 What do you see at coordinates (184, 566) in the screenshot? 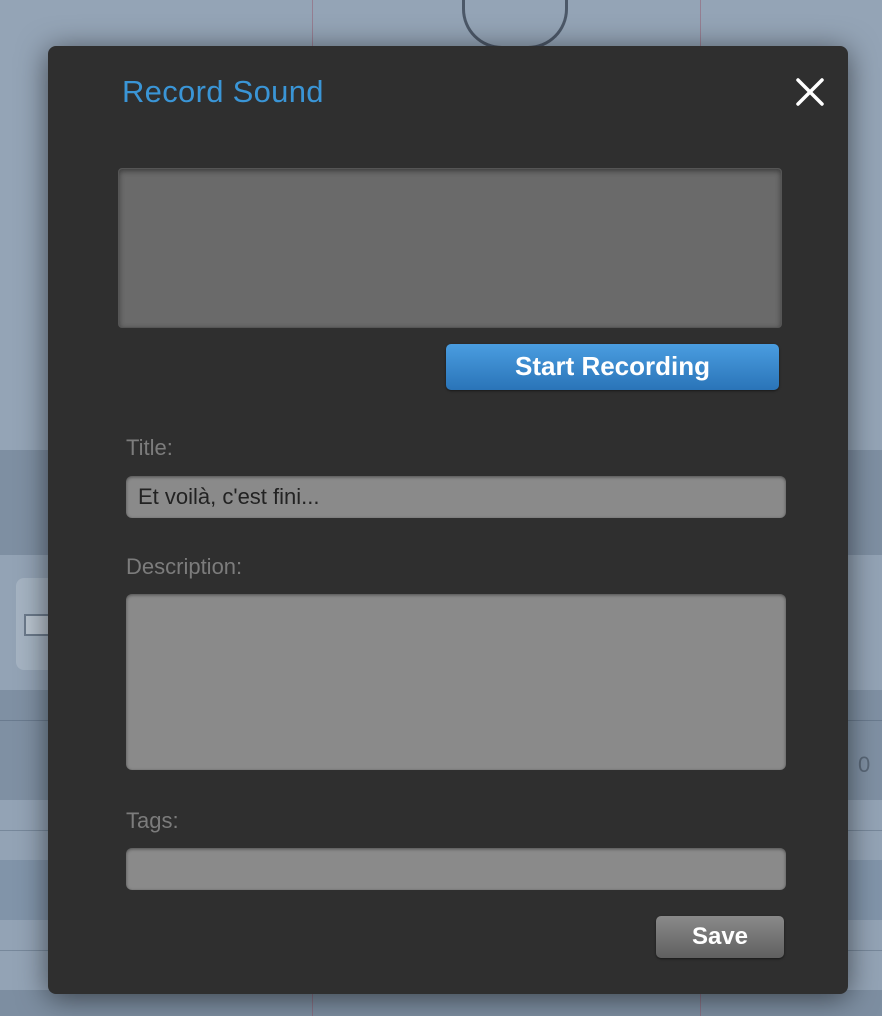
I see `description-label: Description:` at bounding box center [184, 566].